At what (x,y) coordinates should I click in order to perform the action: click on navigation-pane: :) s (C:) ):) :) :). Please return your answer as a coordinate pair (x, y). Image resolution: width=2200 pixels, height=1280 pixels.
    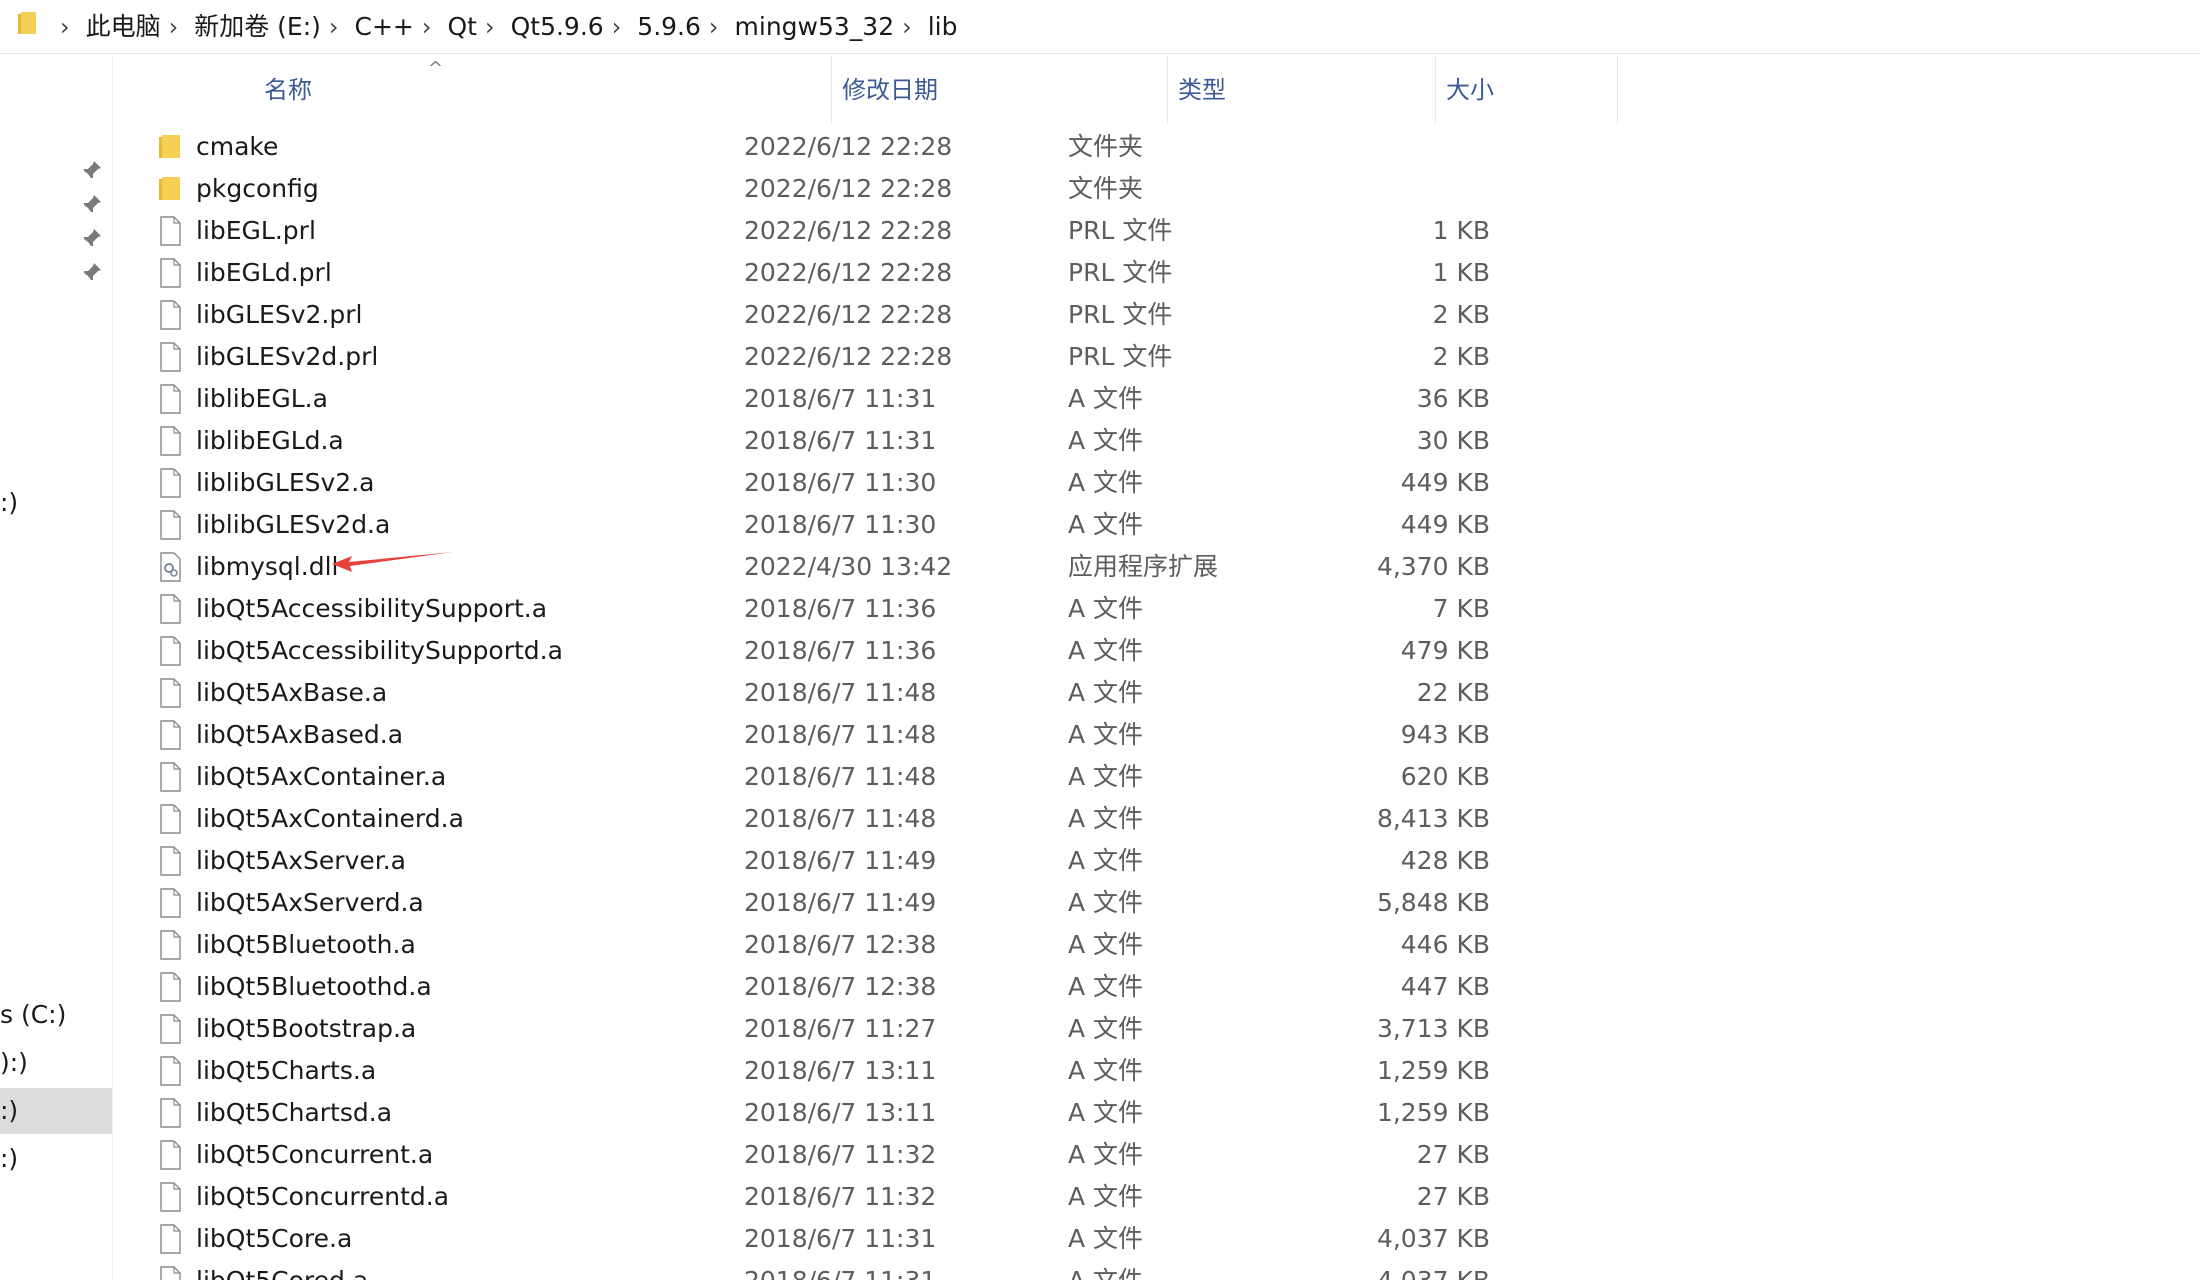
    Looking at the image, I should click on (56, 668).